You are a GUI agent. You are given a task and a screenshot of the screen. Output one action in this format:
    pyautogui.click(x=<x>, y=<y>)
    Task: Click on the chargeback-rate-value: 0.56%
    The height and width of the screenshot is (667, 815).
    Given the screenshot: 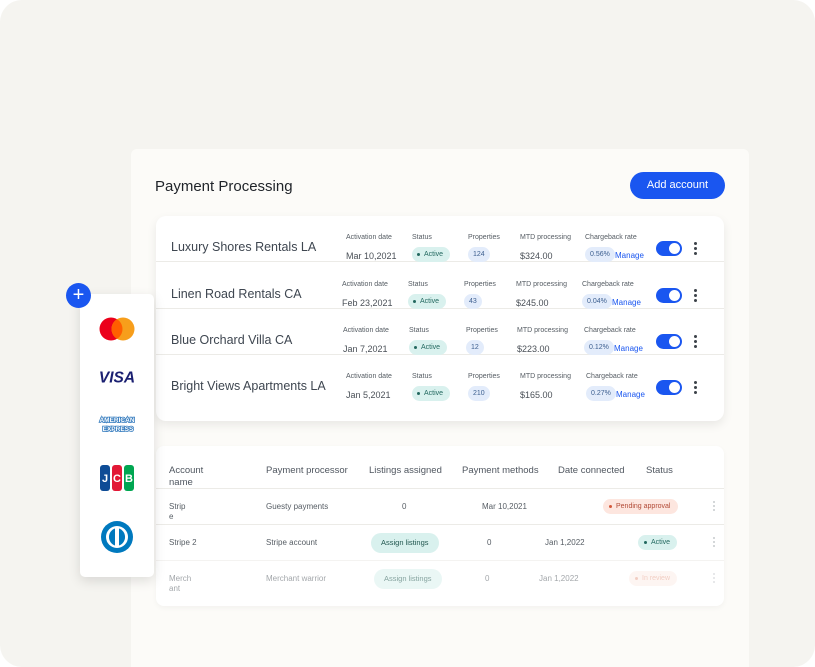 What is the action you would take?
    pyautogui.click(x=600, y=254)
    